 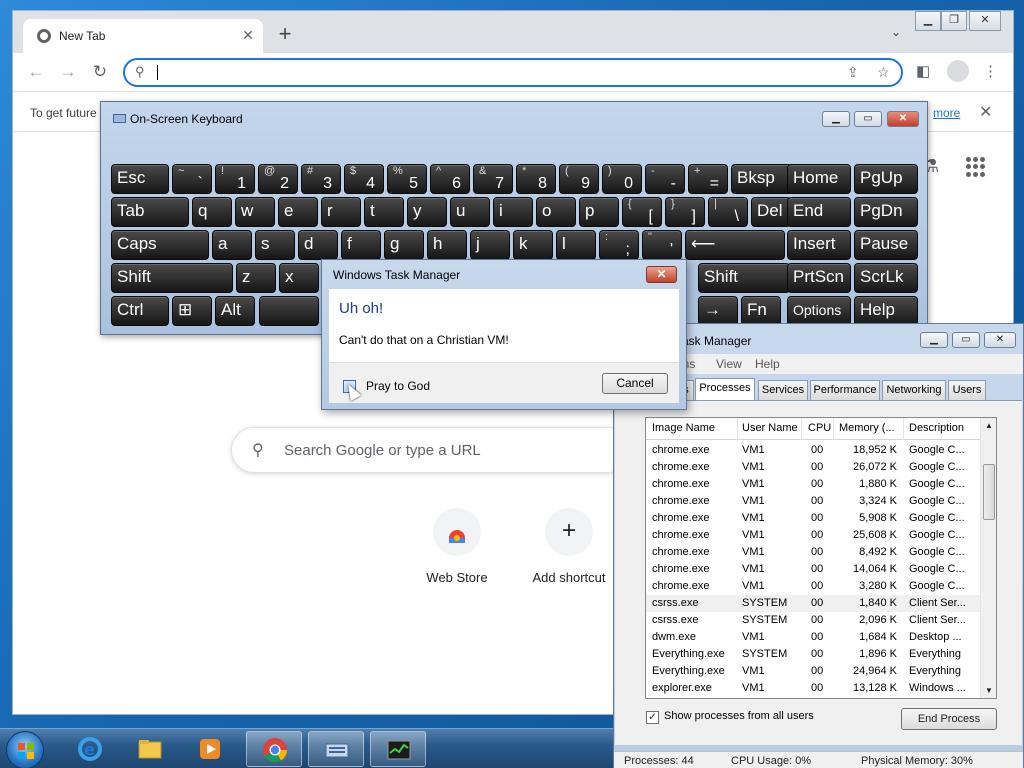 What do you see at coordinates (364, 179) in the screenshot?
I see `key-4: $4` at bounding box center [364, 179].